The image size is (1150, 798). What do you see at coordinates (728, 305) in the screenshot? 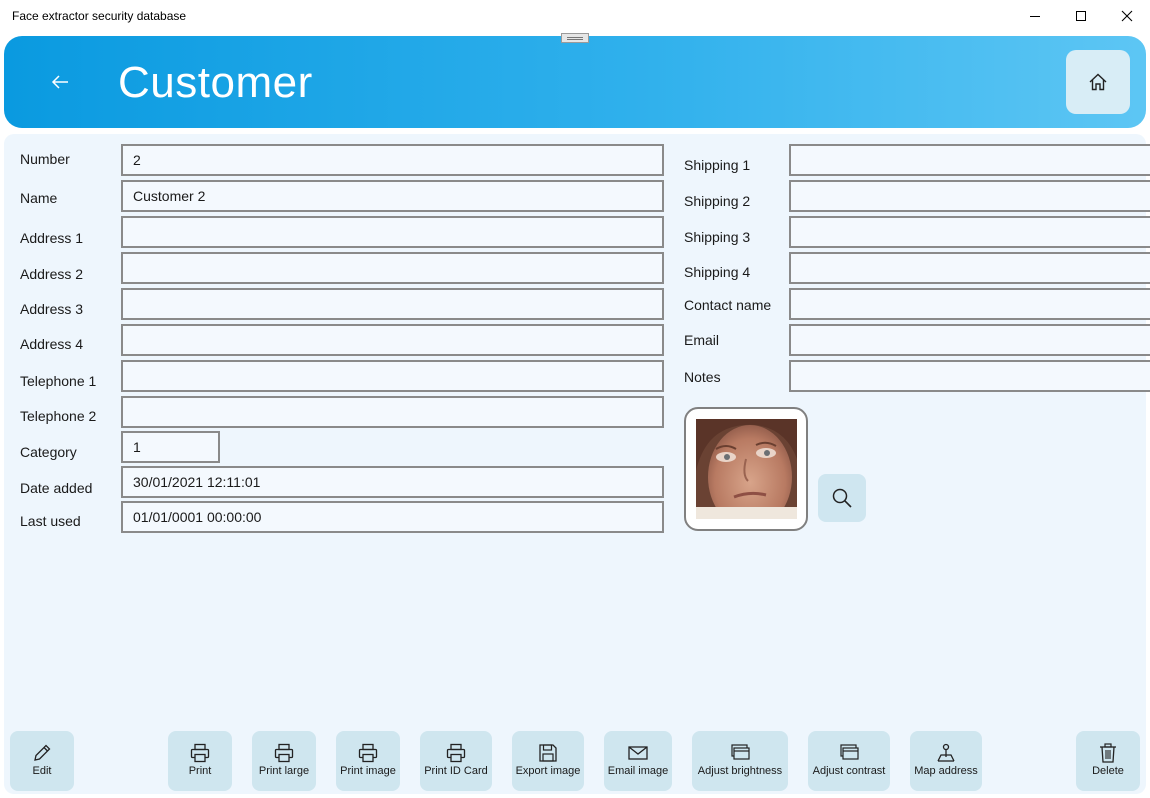
I see `contact-name-label: Contact name` at bounding box center [728, 305].